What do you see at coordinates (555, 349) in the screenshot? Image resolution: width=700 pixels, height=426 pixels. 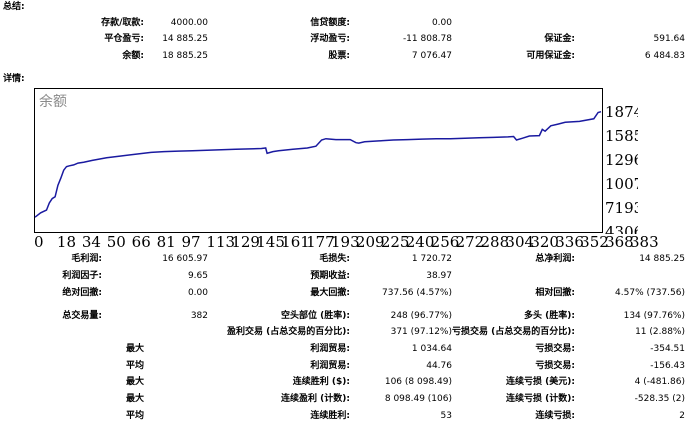 I see `largest-loss-label: 亏损交易:` at bounding box center [555, 349].